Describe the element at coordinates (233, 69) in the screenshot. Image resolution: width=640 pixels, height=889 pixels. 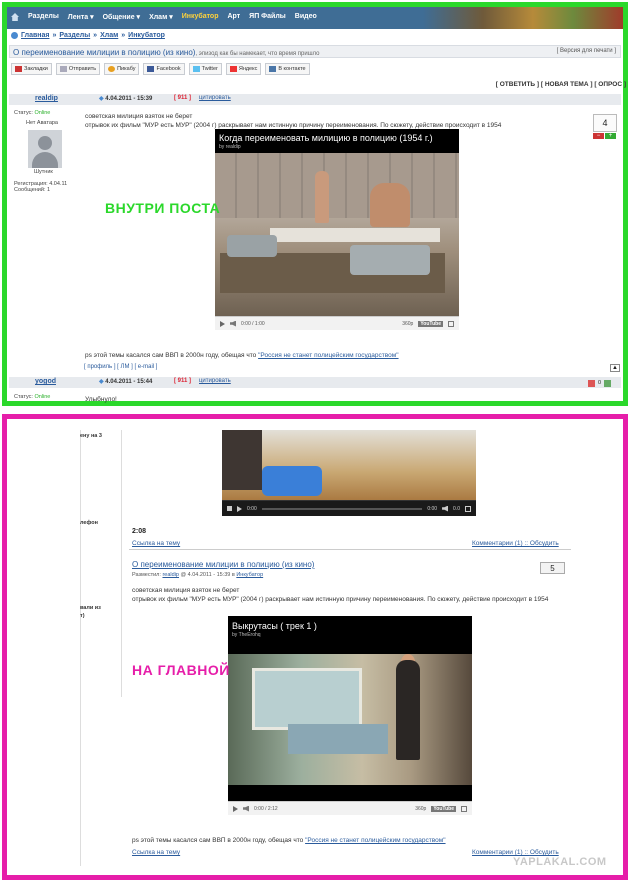
I see `yandex-icon` at that location.